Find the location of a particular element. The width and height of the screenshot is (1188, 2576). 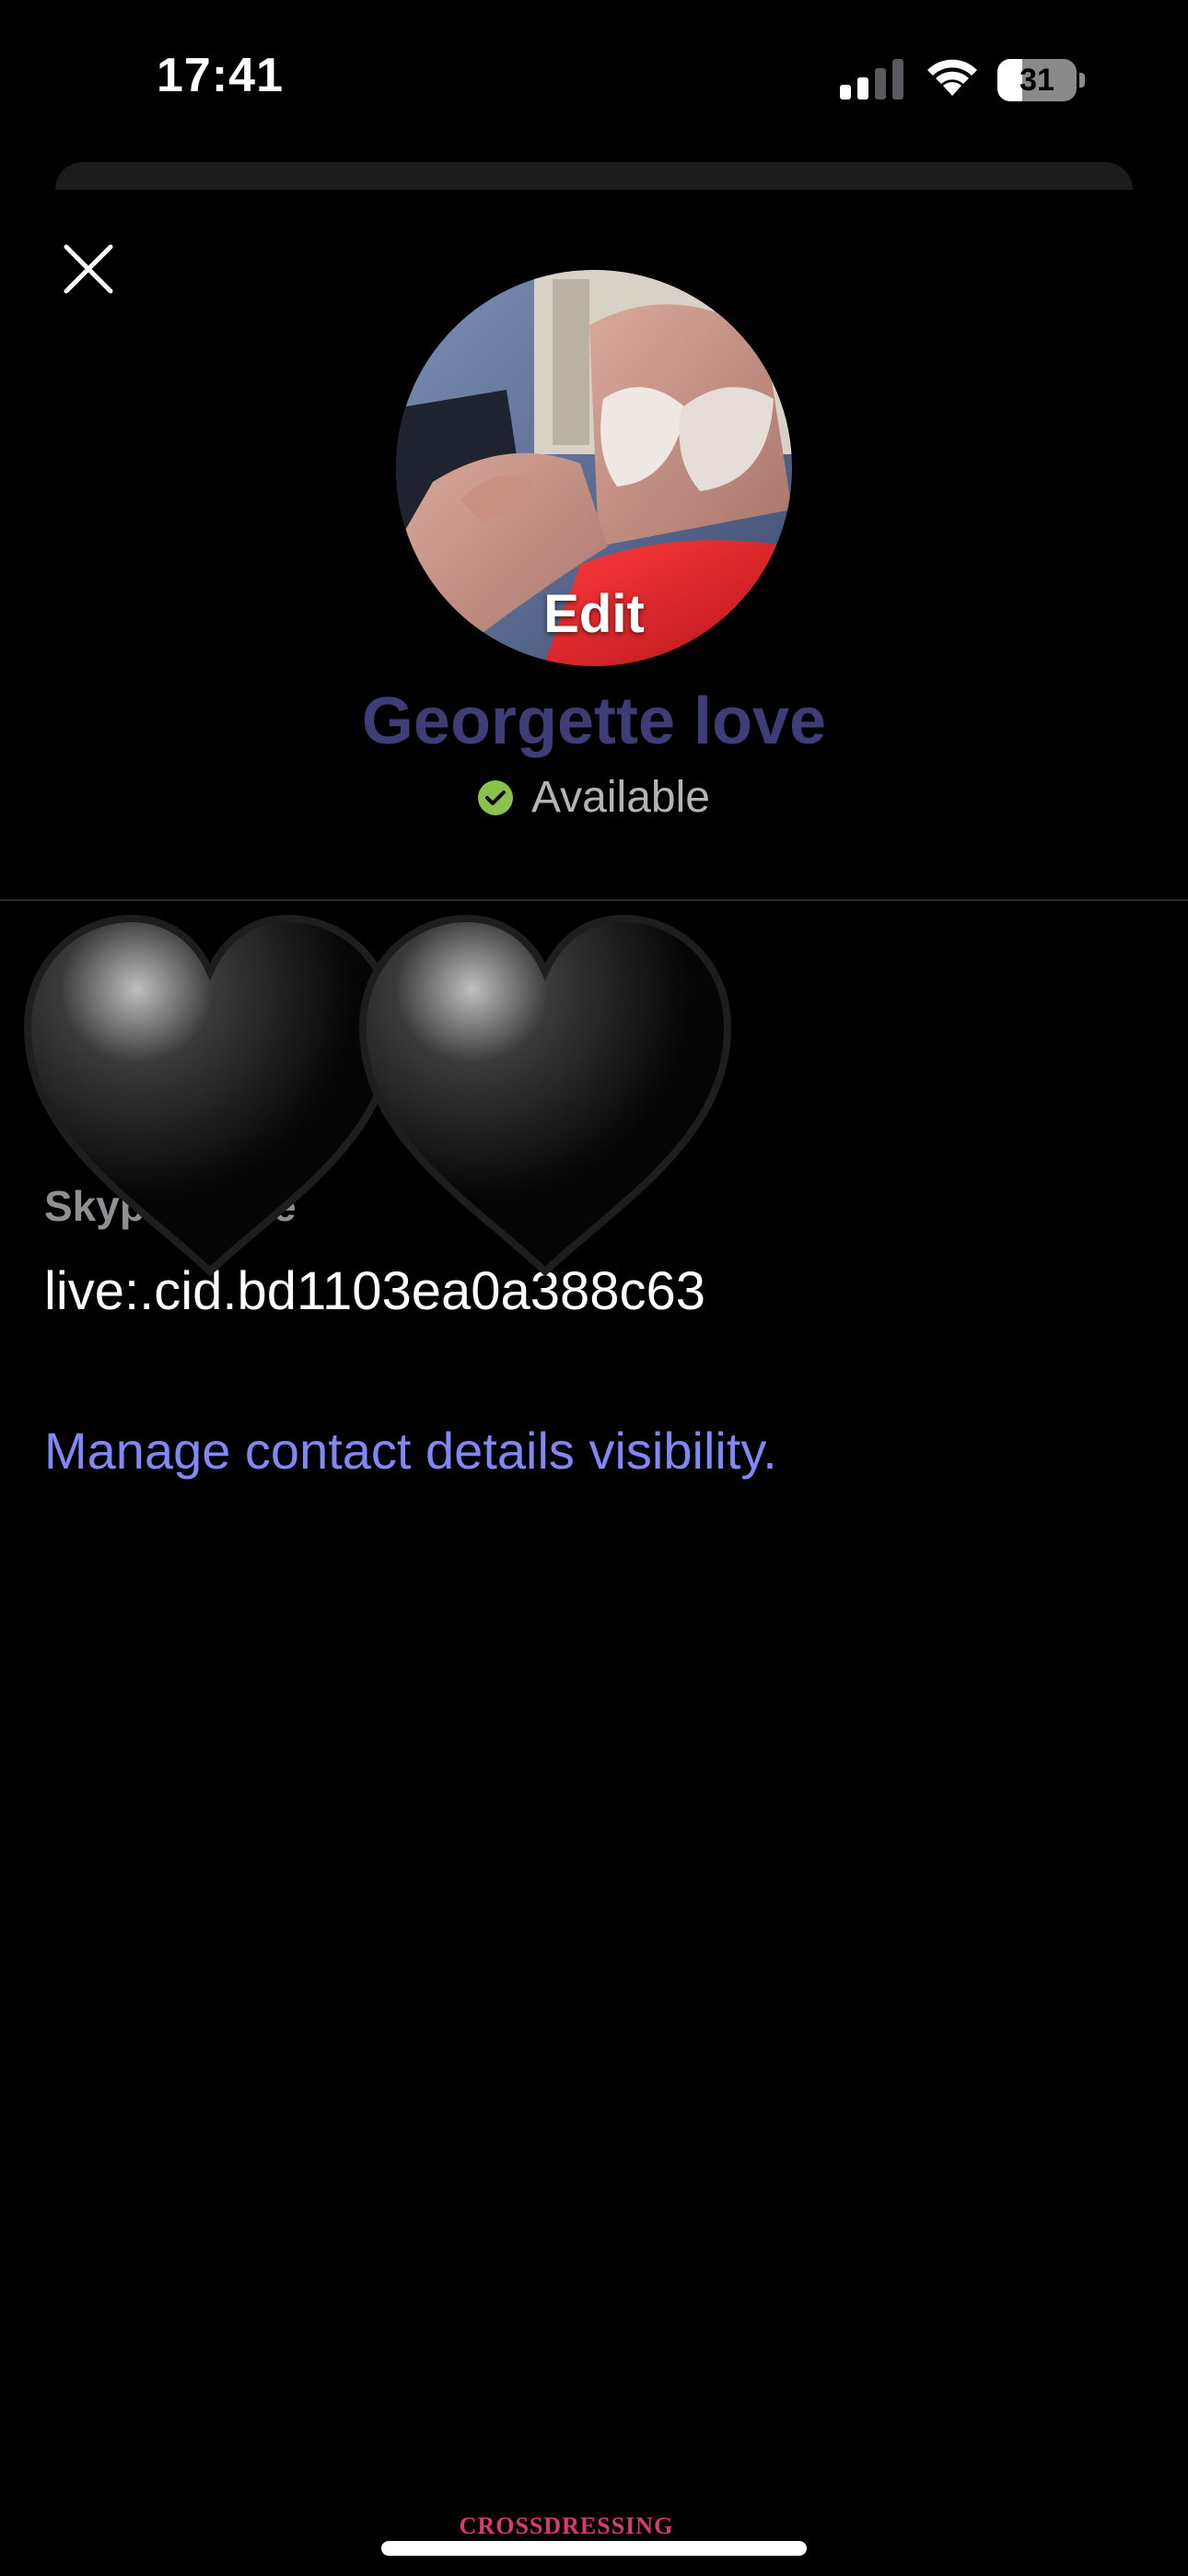

profile-display-name: Georgette love is located at coordinates (594, 721).